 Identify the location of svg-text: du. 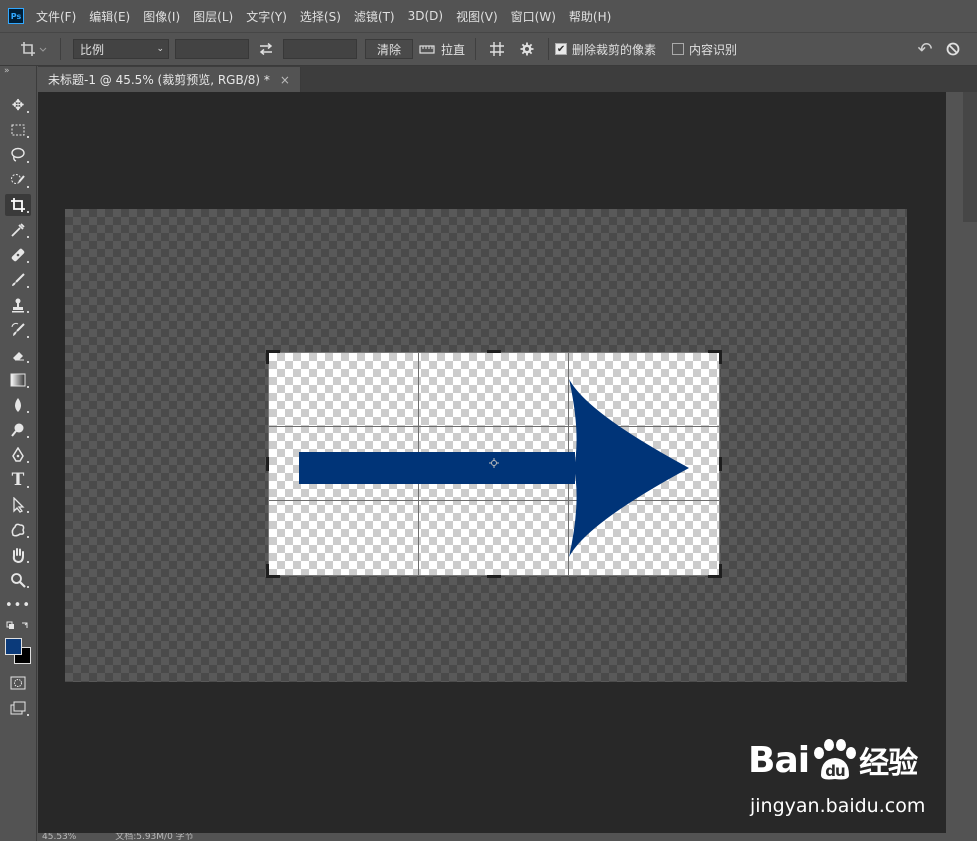
(835, 771).